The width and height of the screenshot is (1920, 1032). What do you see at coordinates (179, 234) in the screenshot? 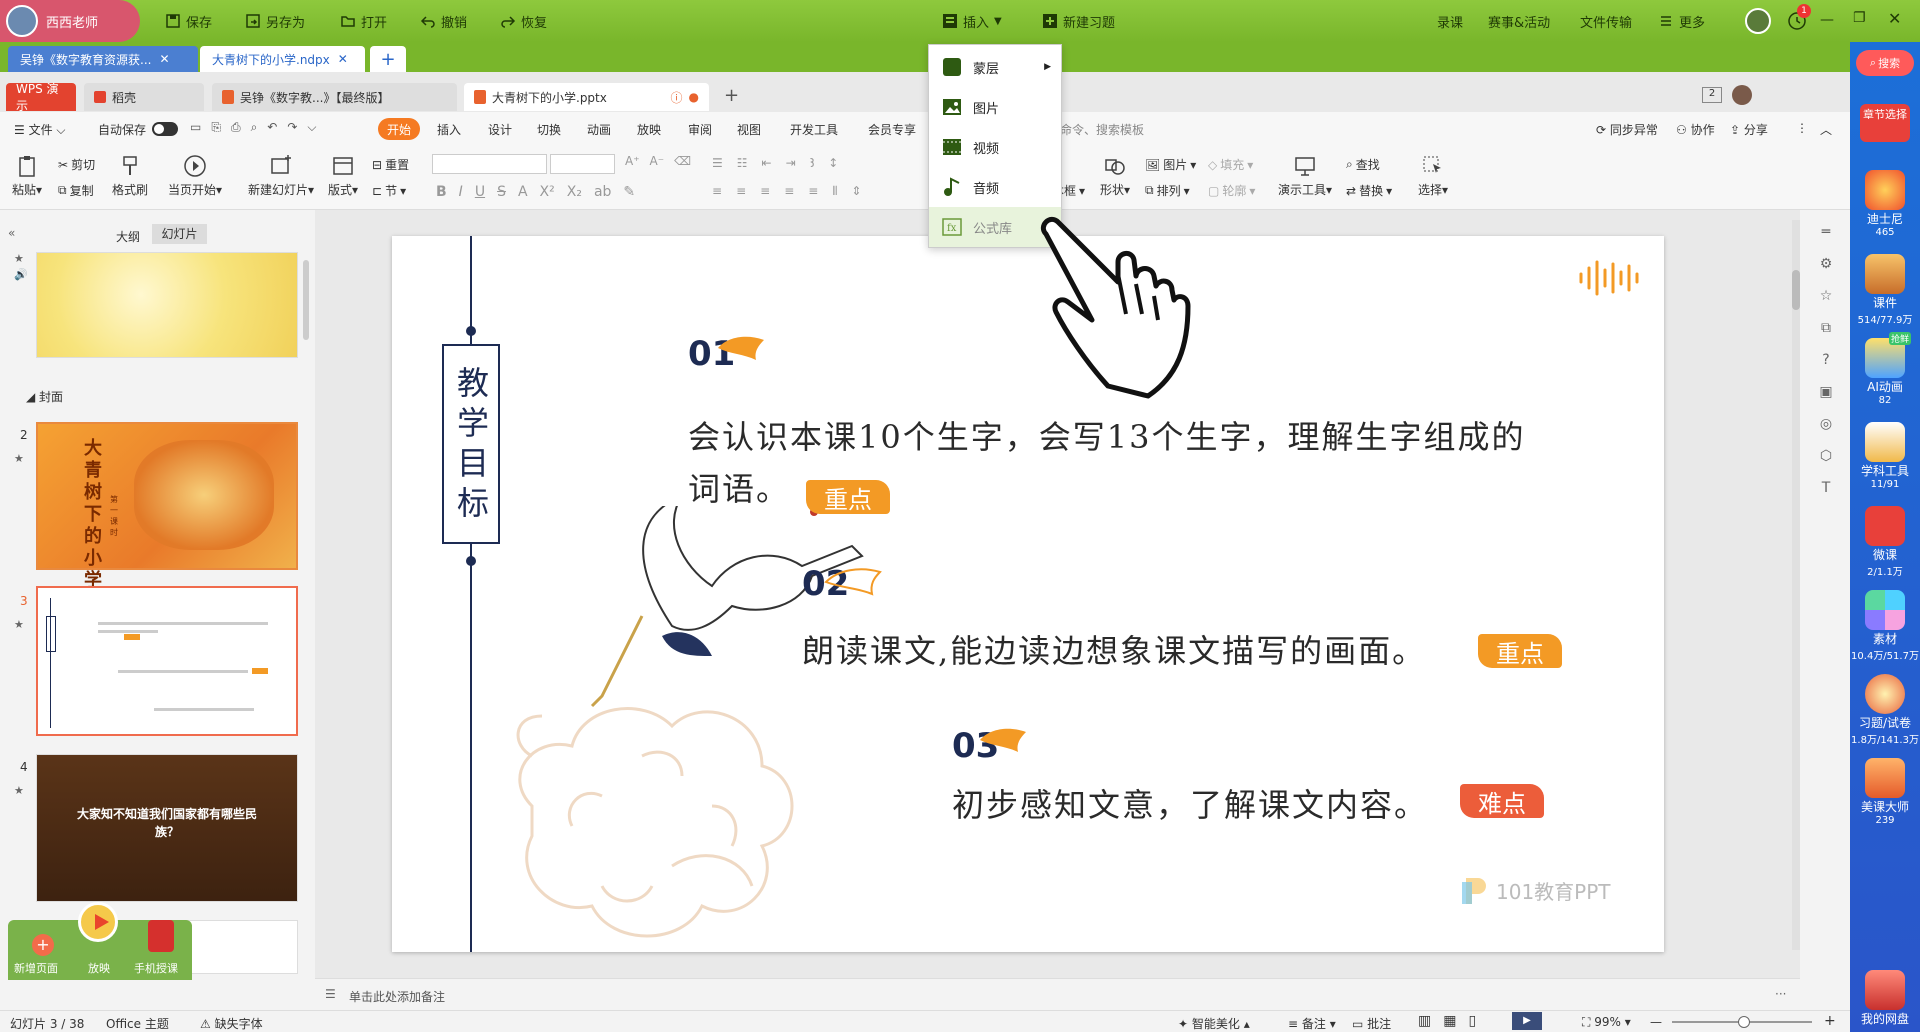
I see `slides-tab: 幻灯片` at bounding box center [179, 234].